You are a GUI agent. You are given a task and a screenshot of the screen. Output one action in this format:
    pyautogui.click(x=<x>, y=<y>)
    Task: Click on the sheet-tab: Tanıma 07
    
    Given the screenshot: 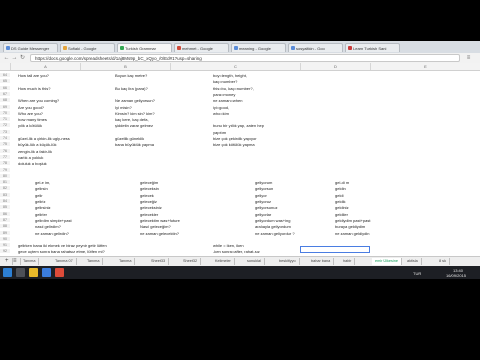 What is the action you would take?
    pyautogui.click(x=64, y=261)
    